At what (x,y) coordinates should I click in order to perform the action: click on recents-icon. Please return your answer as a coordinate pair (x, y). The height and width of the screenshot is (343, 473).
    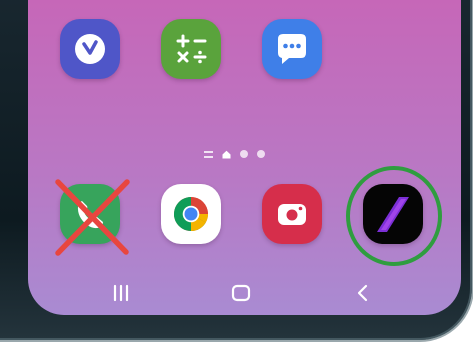
    Looking at the image, I should click on (121, 293).